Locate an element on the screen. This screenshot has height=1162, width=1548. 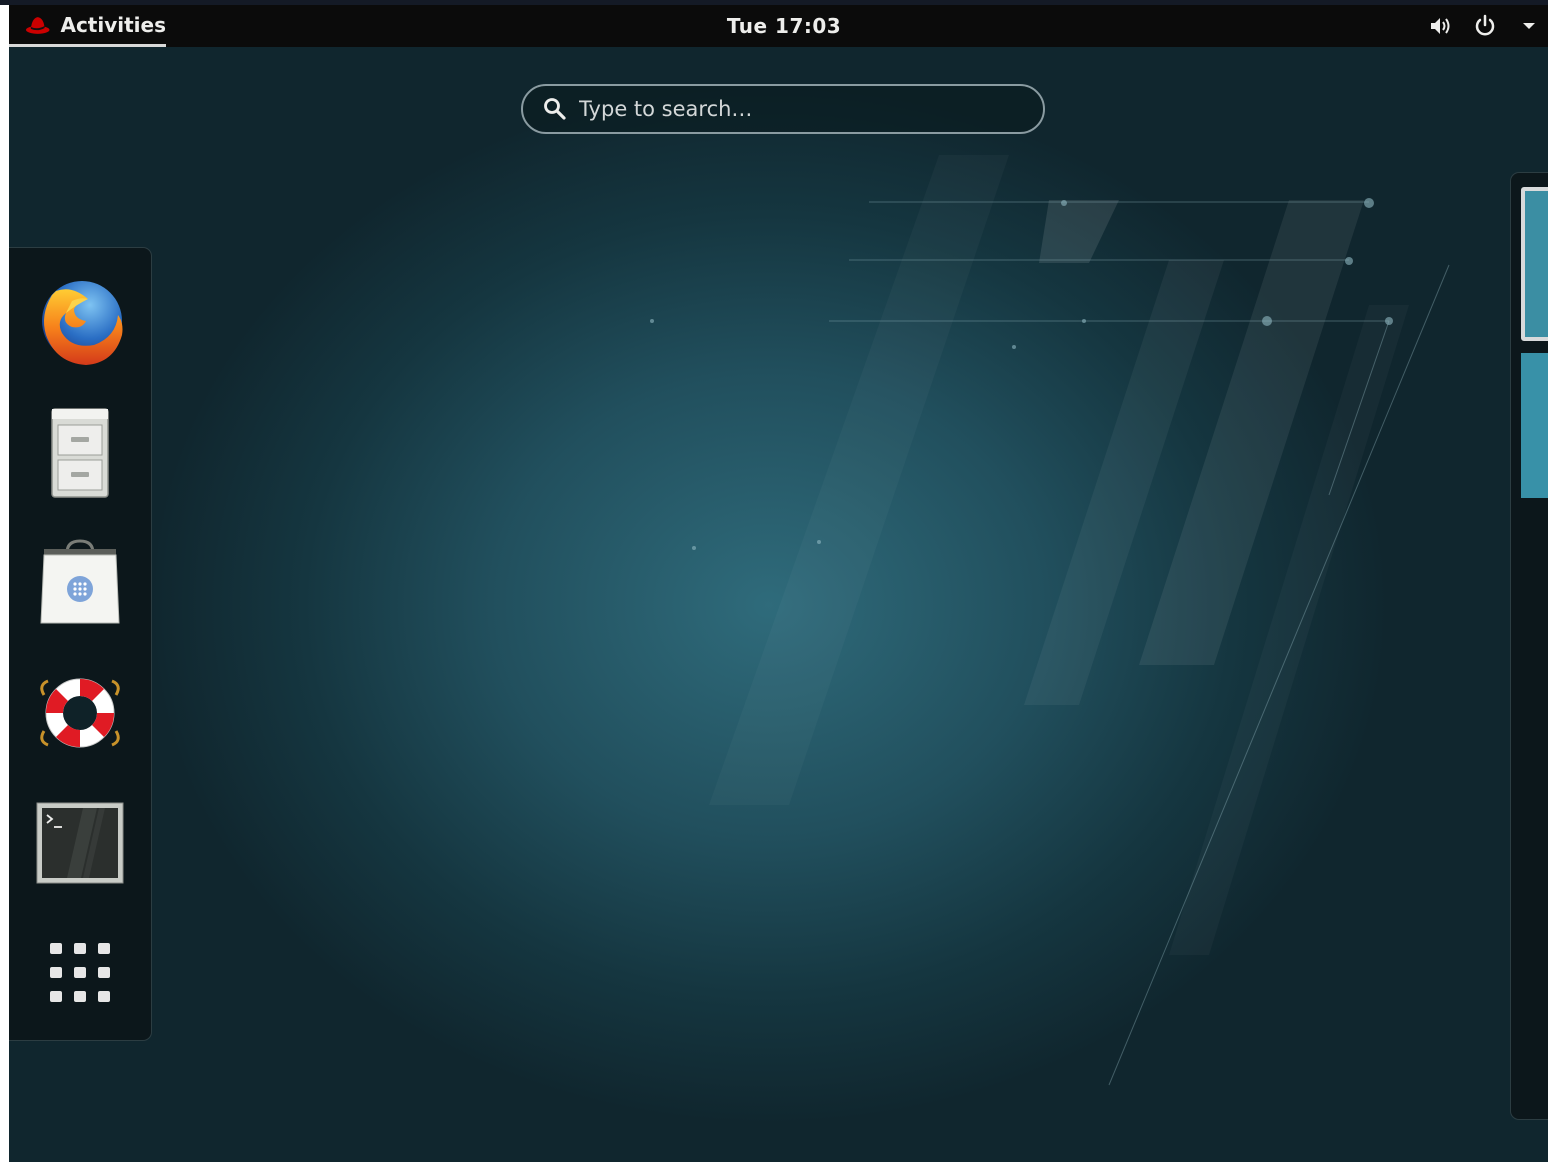
firefox-icon is located at coordinates (82, 323).